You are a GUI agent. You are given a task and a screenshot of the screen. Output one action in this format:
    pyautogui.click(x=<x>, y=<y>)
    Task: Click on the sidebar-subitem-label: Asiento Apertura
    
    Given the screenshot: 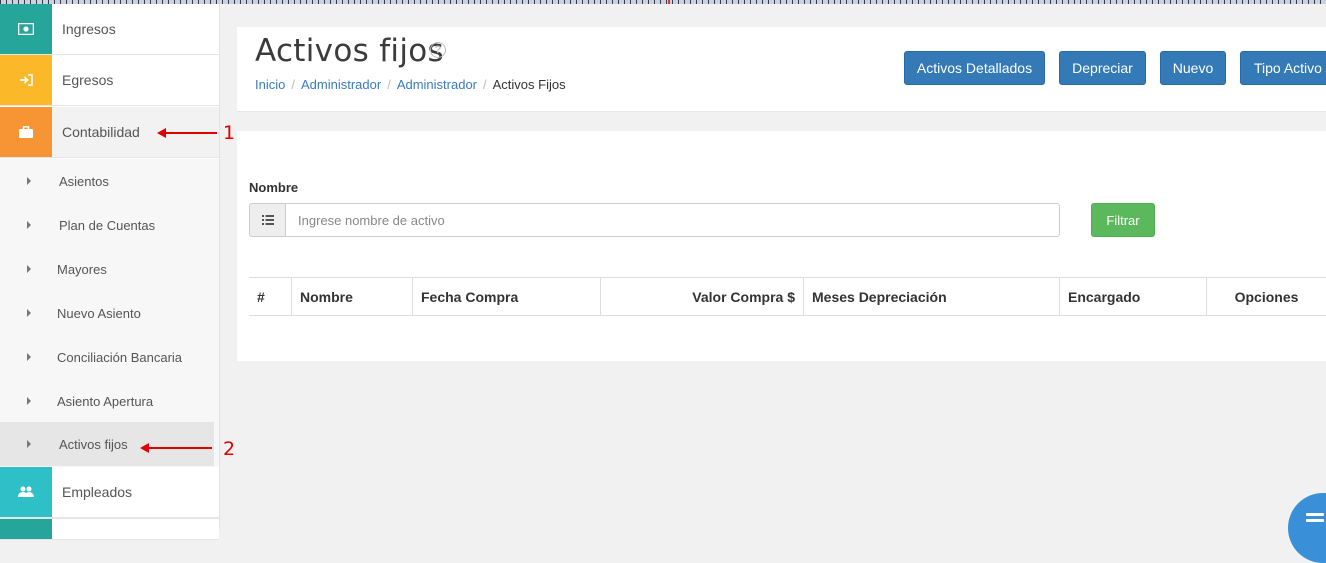 What is the action you would take?
    pyautogui.click(x=105, y=401)
    